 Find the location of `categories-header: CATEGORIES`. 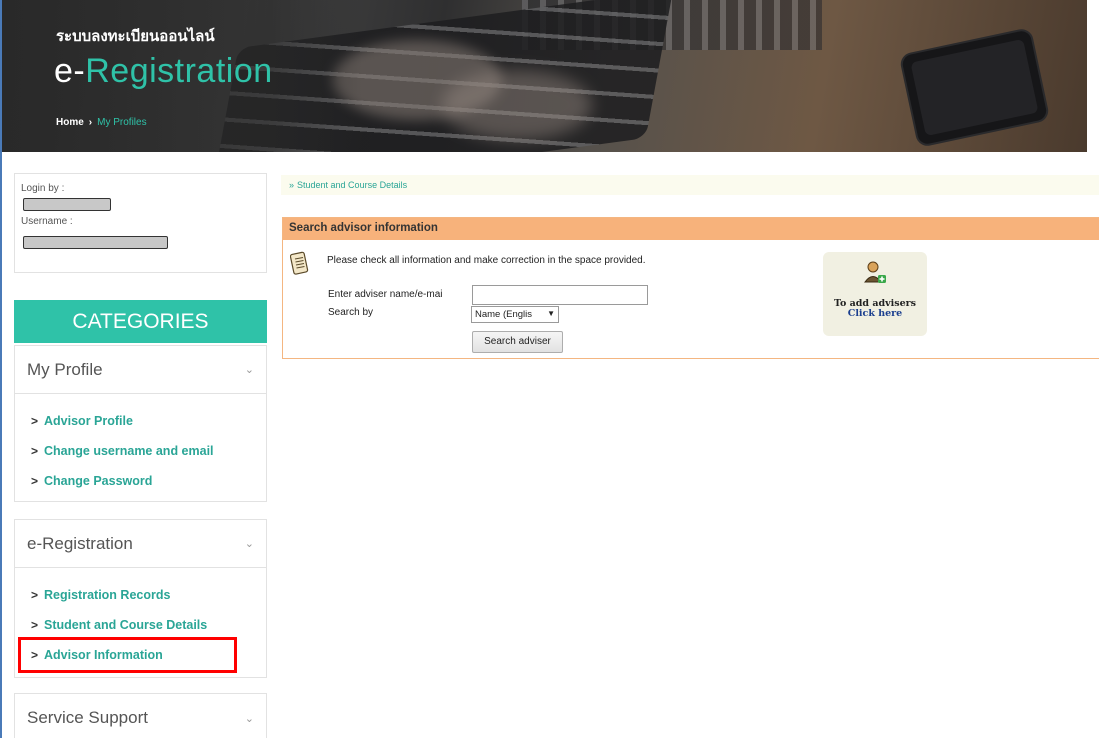

categories-header: CATEGORIES is located at coordinates (140, 321).